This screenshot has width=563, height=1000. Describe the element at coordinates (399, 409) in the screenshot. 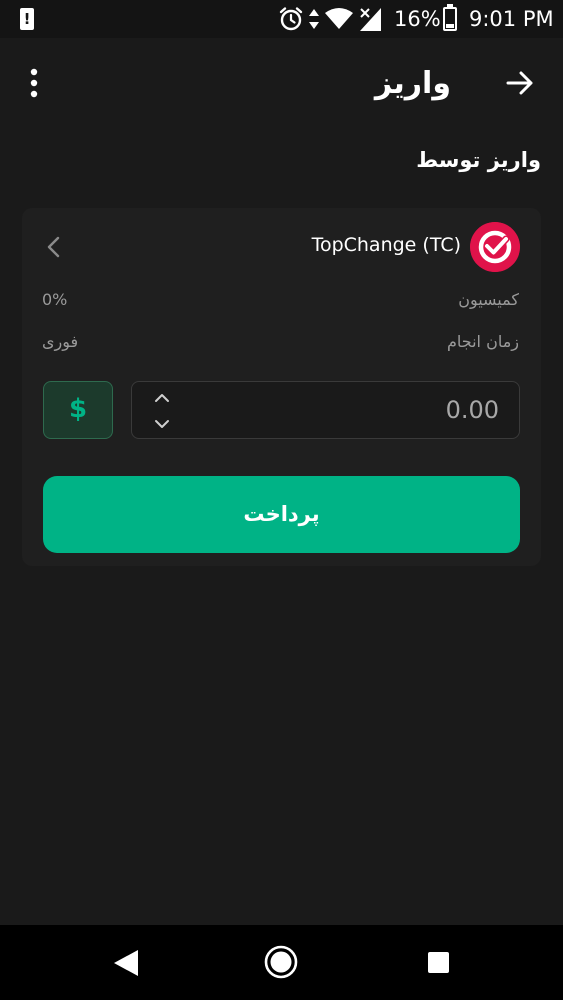

I see `amount-input` at that location.